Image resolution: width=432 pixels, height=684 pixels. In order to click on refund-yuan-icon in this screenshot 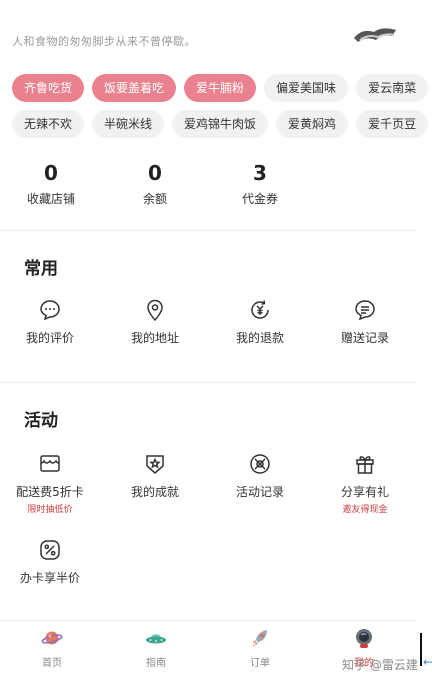, I will do `click(260, 309)`.